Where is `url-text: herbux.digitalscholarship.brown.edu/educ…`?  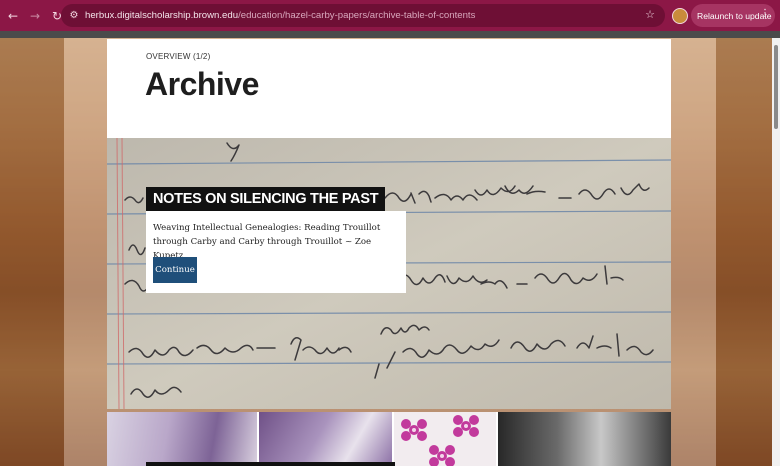 url-text: herbux.digitalscholarship.brown.edu/educ… is located at coordinates (280, 15).